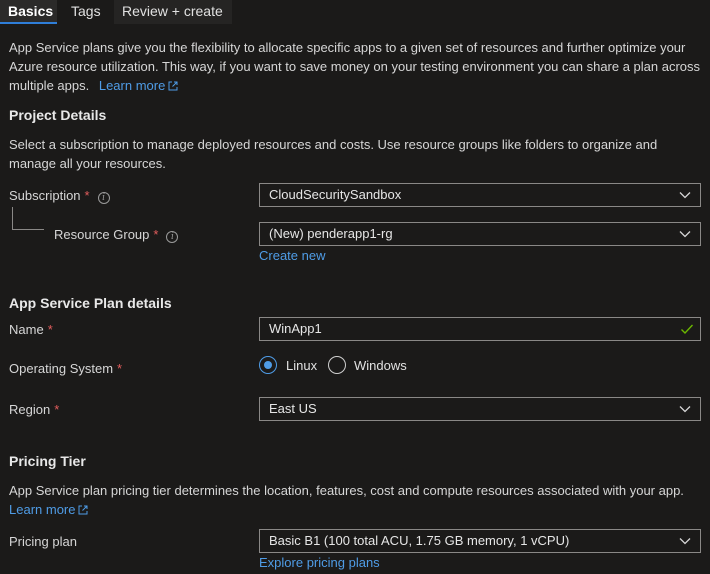 The width and height of the screenshot is (710, 574). Describe the element at coordinates (66, 368) in the screenshot. I see `os-label: Operating System *` at that location.